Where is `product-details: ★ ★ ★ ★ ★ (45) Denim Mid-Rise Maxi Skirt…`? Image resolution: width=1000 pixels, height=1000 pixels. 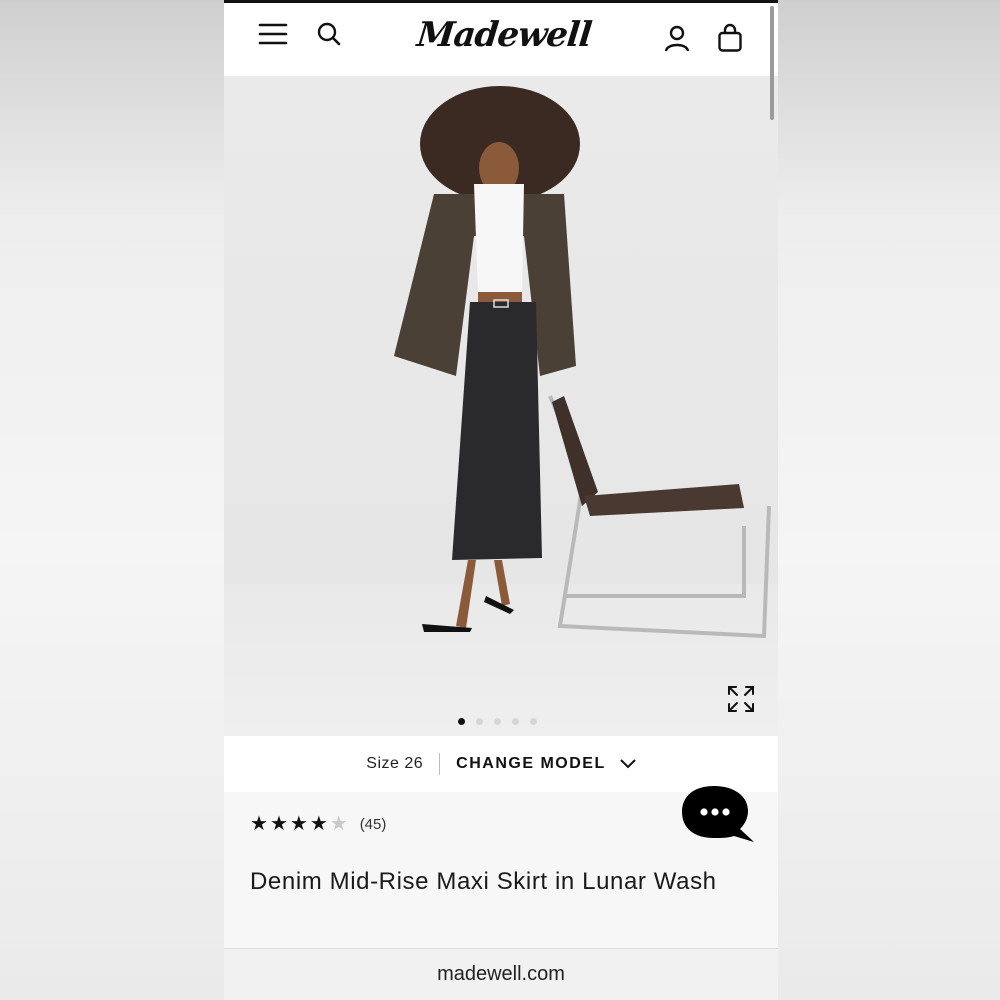 product-details: ★ ★ ★ ★ ★ (45) Denim Mid-Rise Maxi Skirt… is located at coordinates (501, 867).